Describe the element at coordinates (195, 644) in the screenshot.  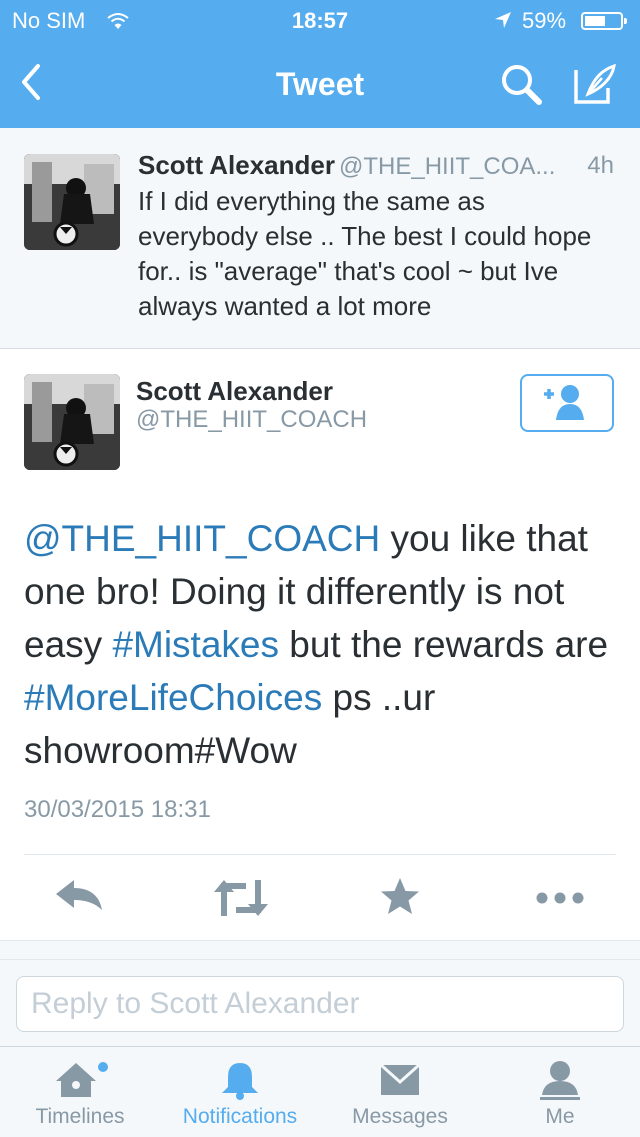
I see `hashtag-link: #Mistakes` at that location.